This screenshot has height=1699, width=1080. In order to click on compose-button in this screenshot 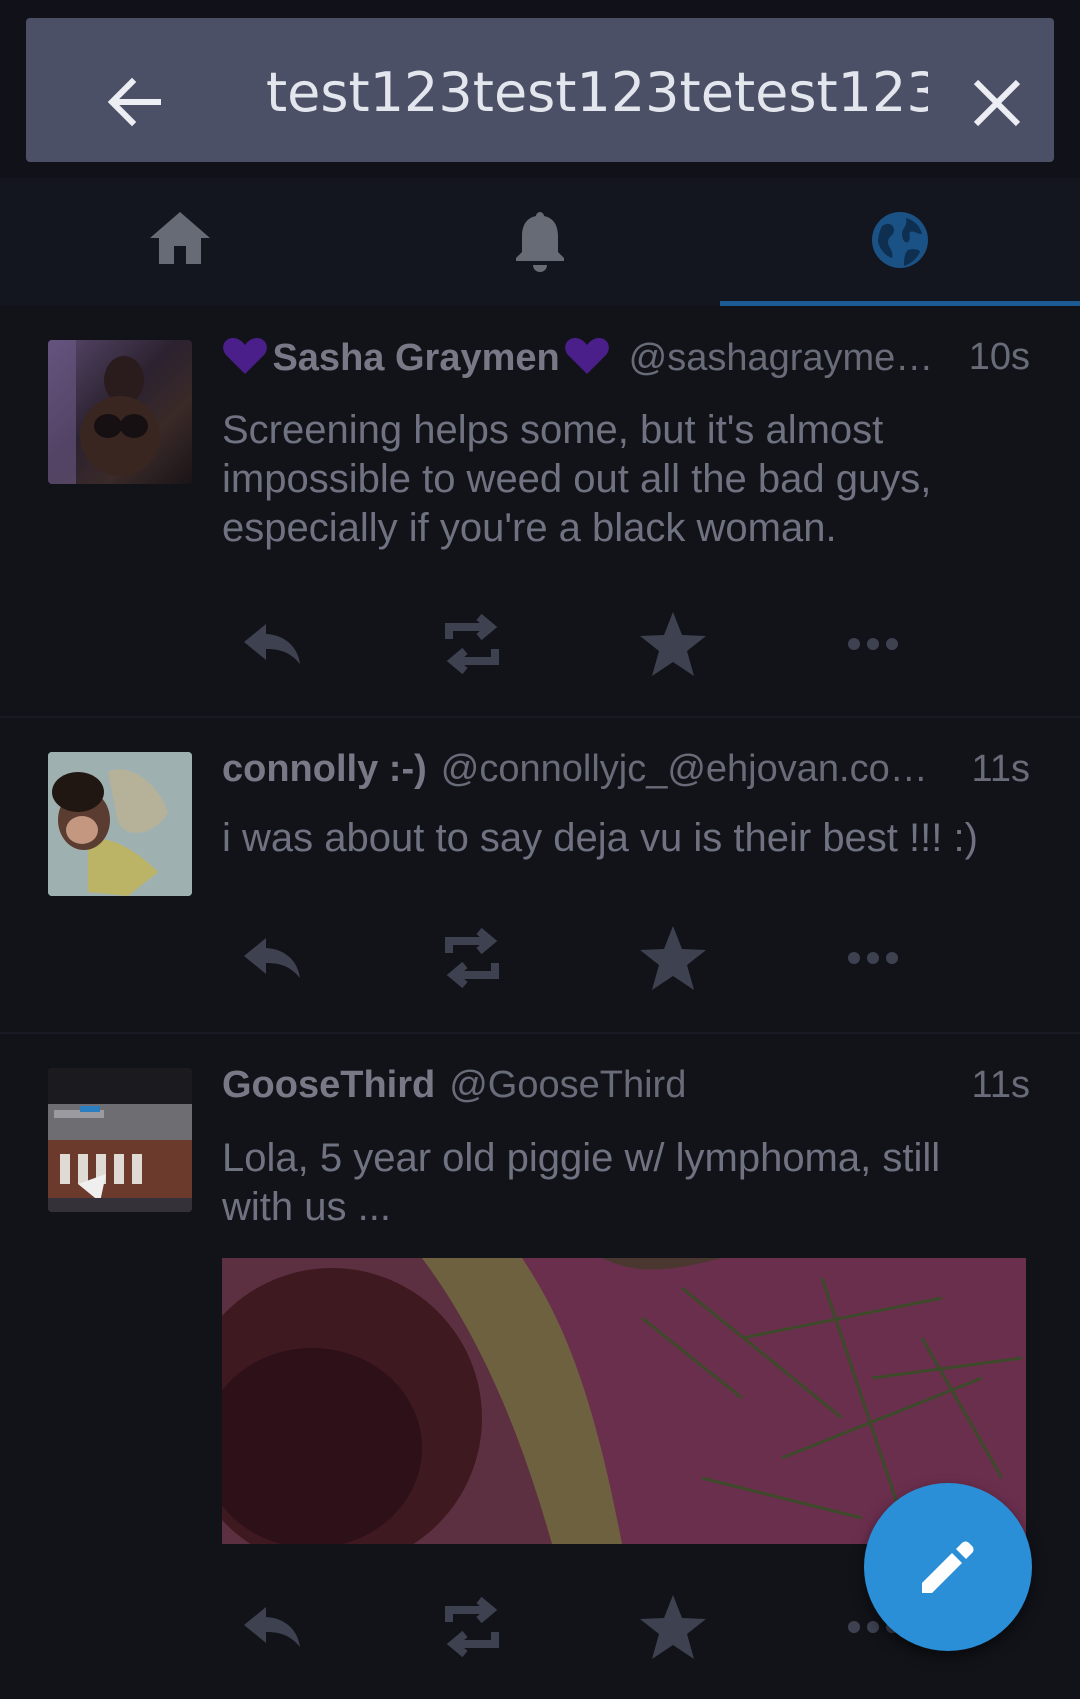, I will do `click(948, 1567)`.